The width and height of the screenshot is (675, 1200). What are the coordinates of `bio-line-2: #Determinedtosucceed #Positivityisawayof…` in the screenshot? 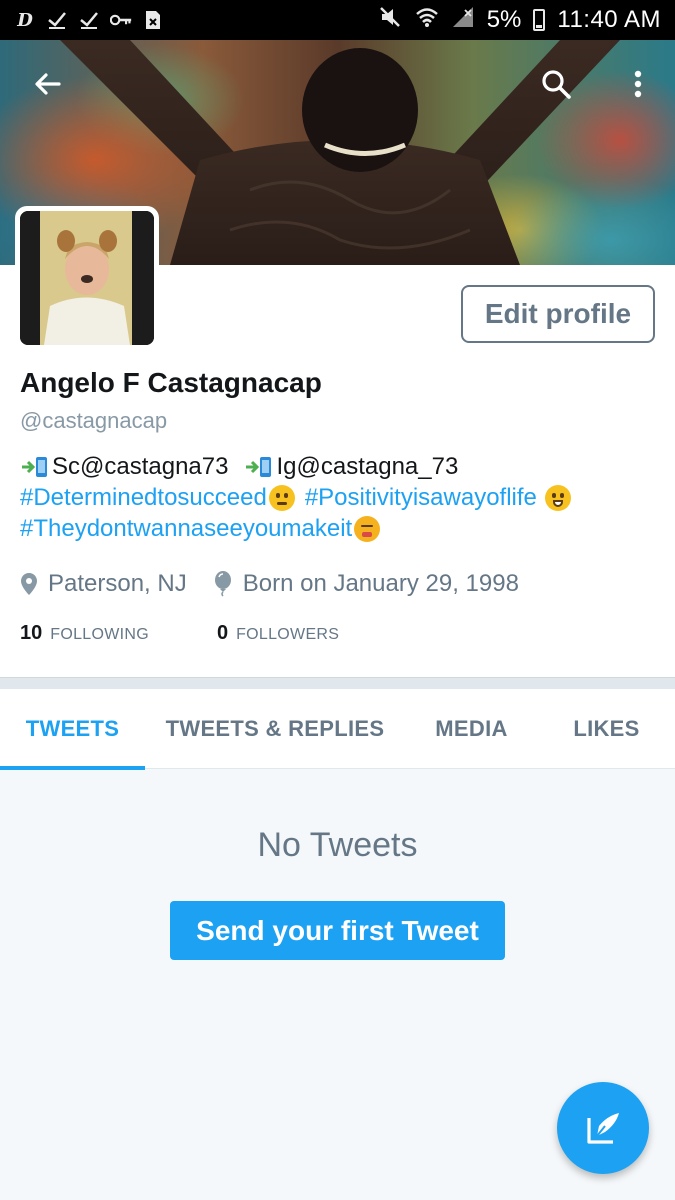 It's located at (340, 497).